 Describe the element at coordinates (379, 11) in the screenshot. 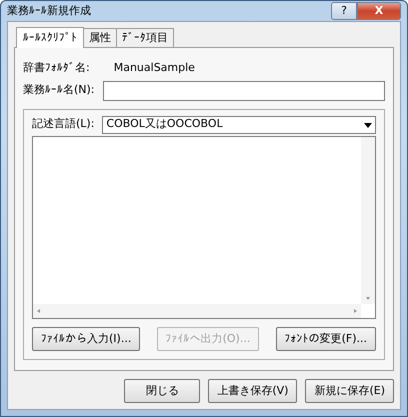

I see `close-button: X` at that location.